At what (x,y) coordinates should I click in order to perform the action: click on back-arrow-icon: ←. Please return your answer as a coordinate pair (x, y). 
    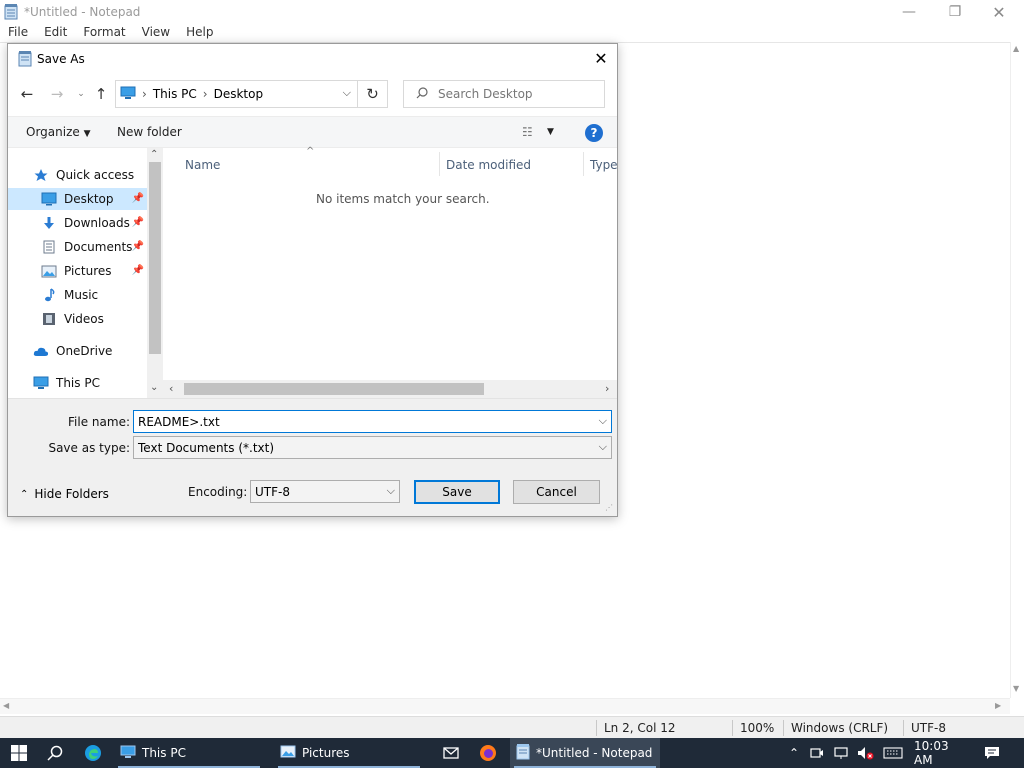
    Looking at the image, I should click on (27, 94).